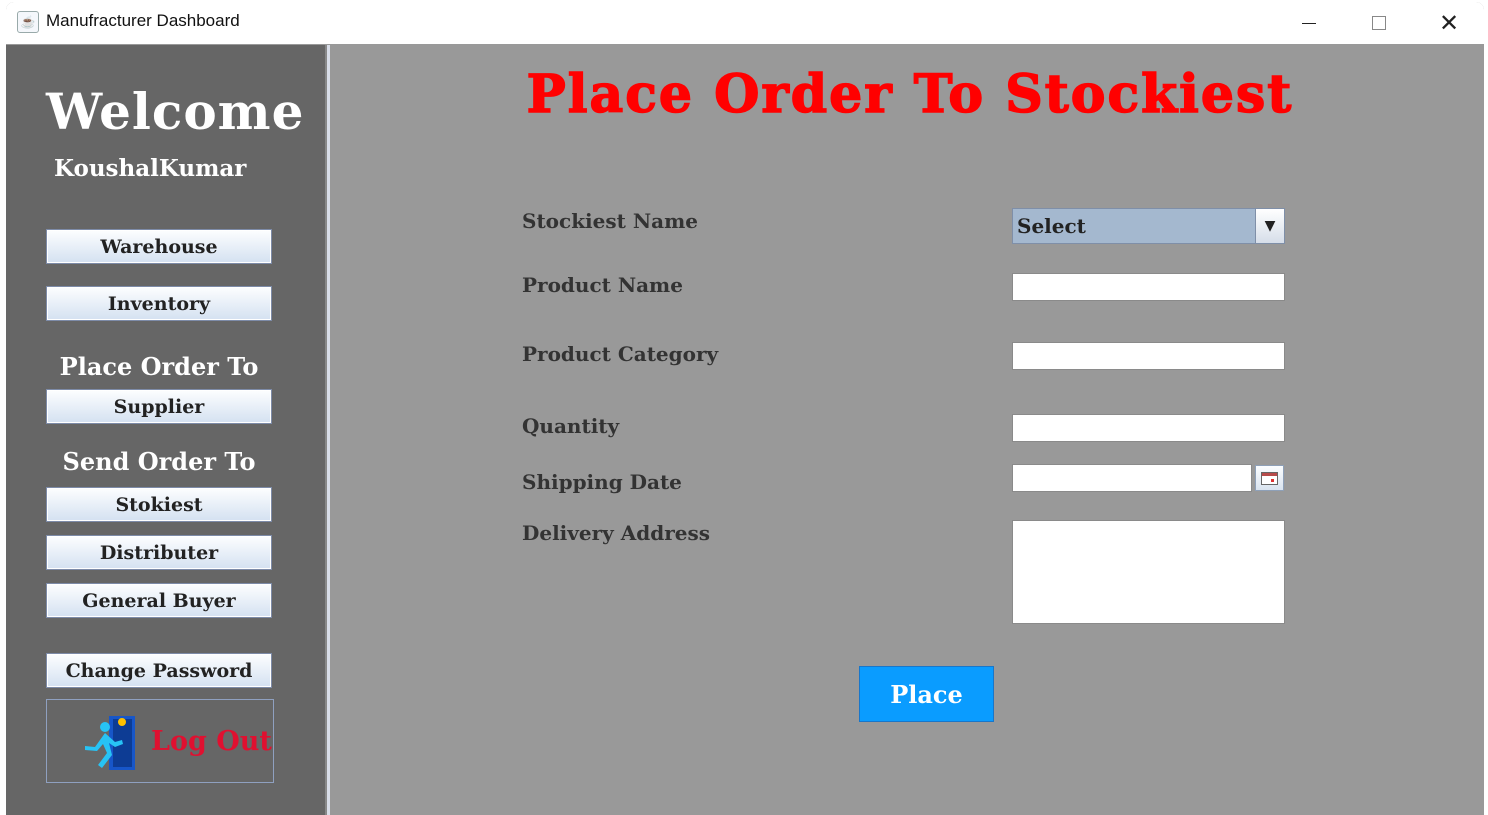  I want to click on window-title: Manufracturer Dashboard, so click(143, 20).